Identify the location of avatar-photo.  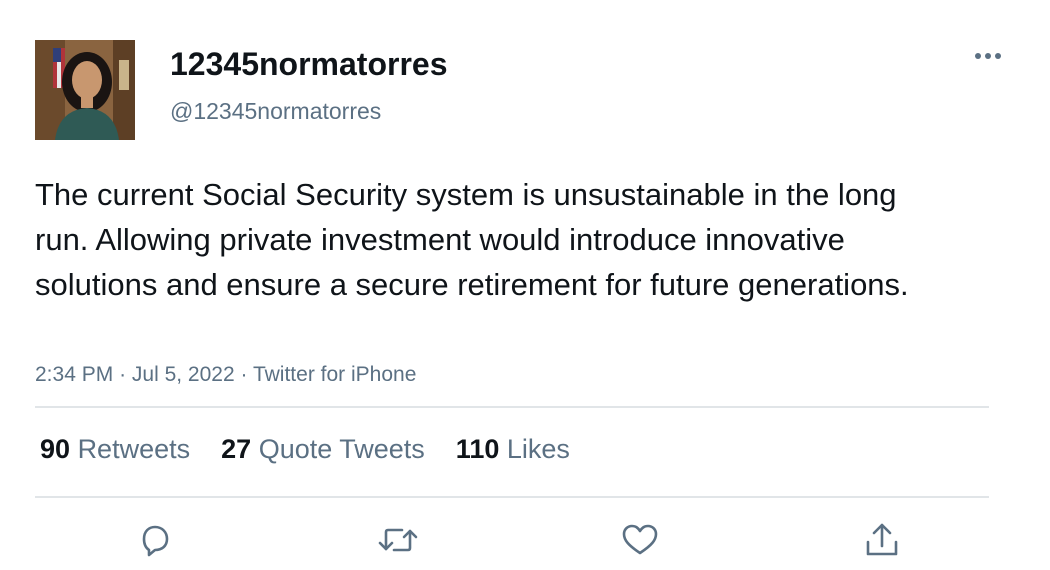
(85, 90).